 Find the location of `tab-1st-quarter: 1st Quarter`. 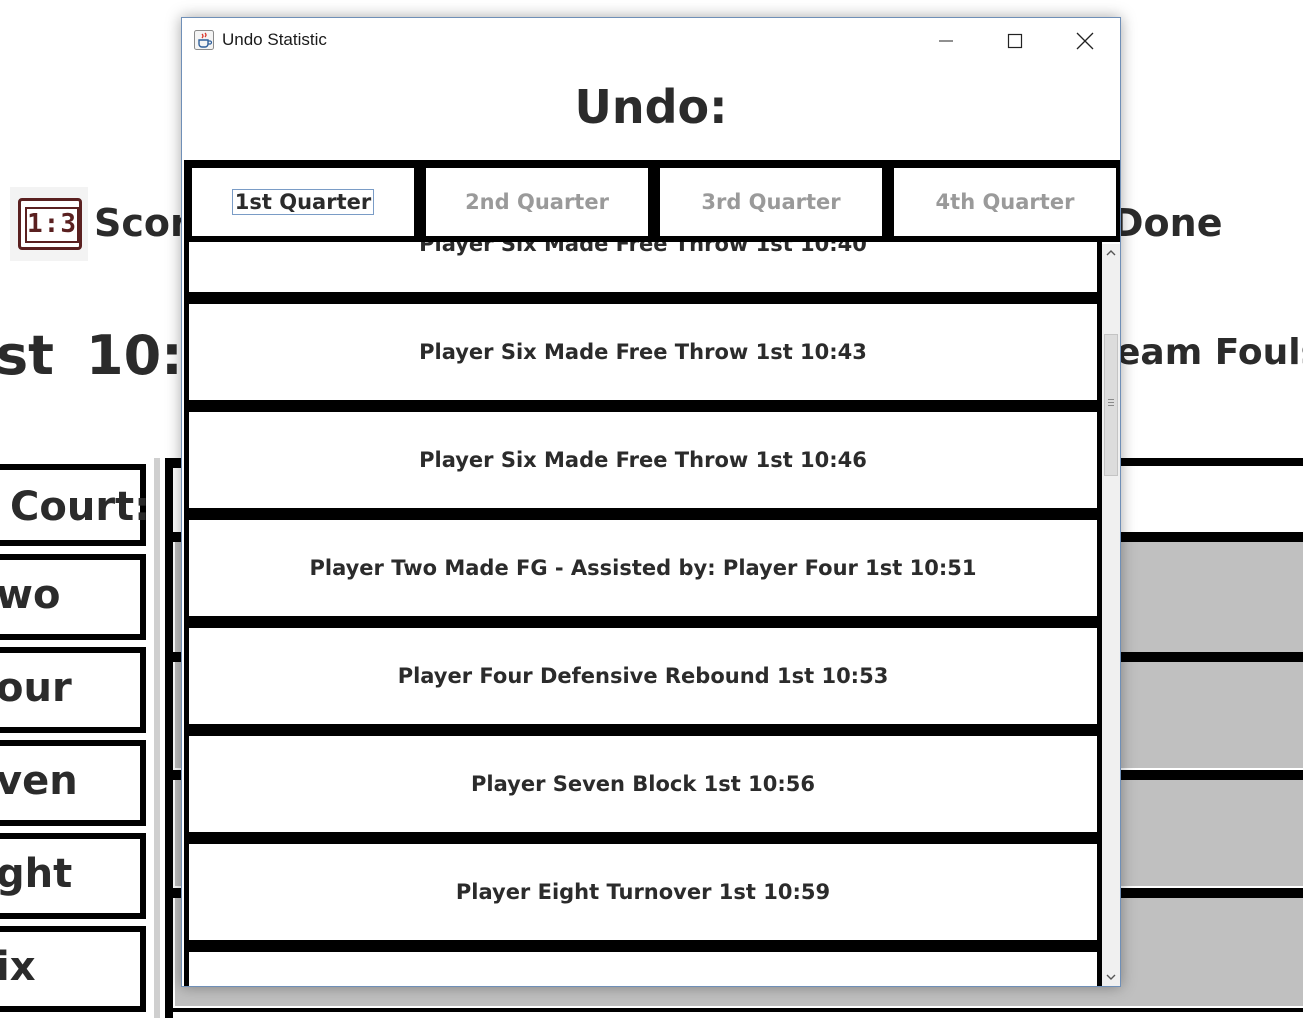

tab-1st-quarter: 1st Quarter is located at coordinates (303, 202).